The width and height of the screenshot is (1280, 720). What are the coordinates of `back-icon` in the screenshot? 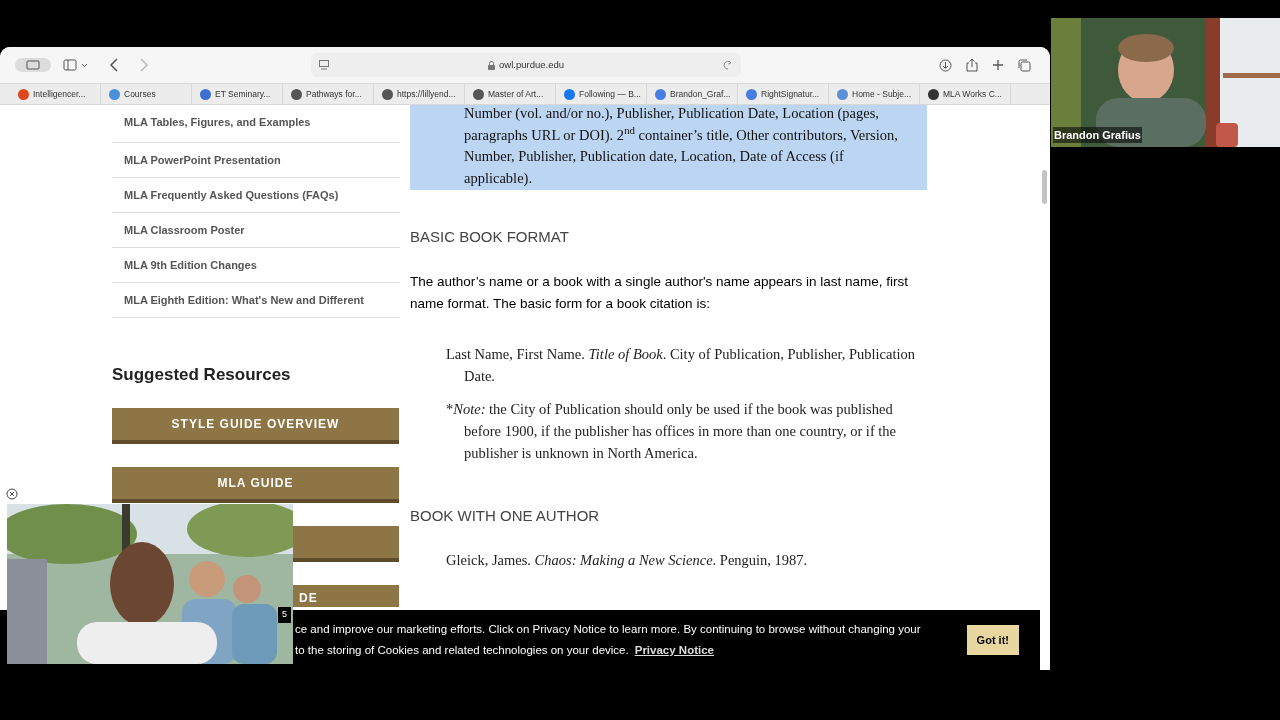 It's located at (114, 65).